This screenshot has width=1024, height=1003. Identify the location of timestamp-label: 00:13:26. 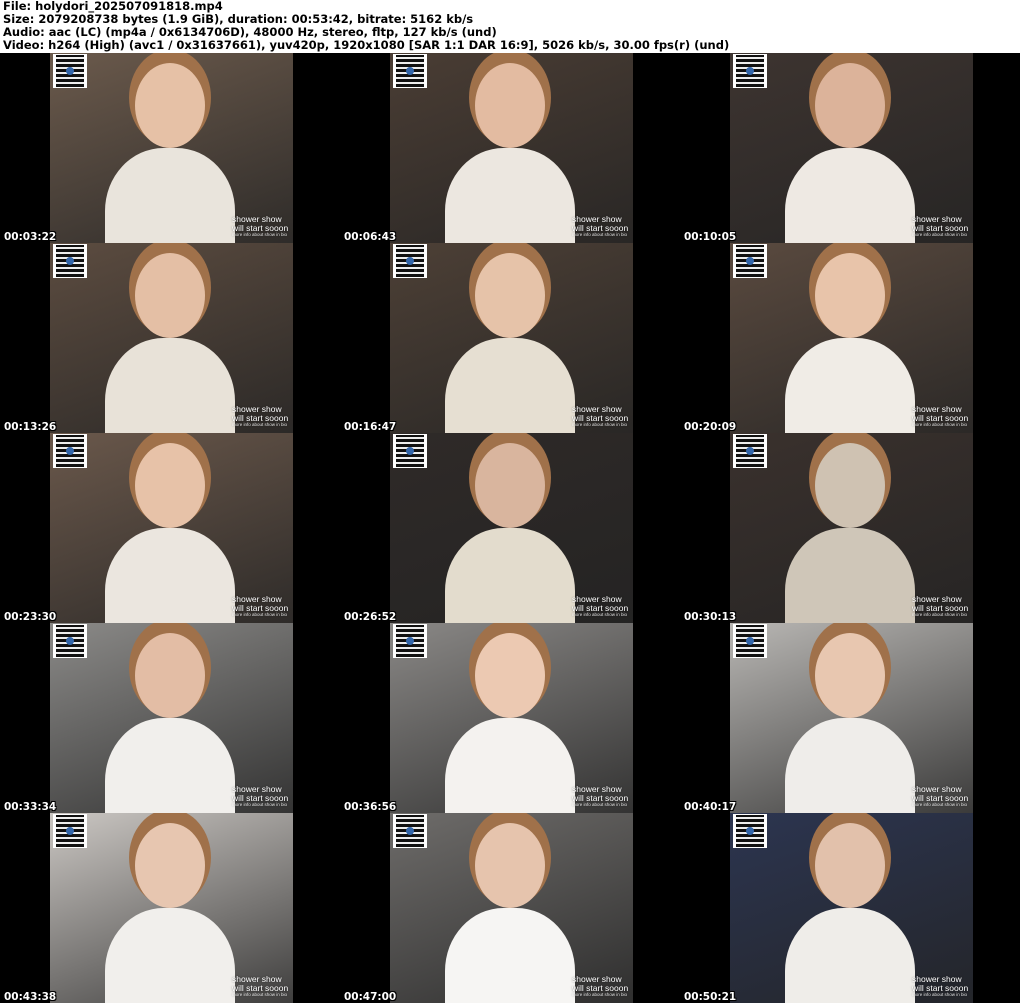
(30, 427).